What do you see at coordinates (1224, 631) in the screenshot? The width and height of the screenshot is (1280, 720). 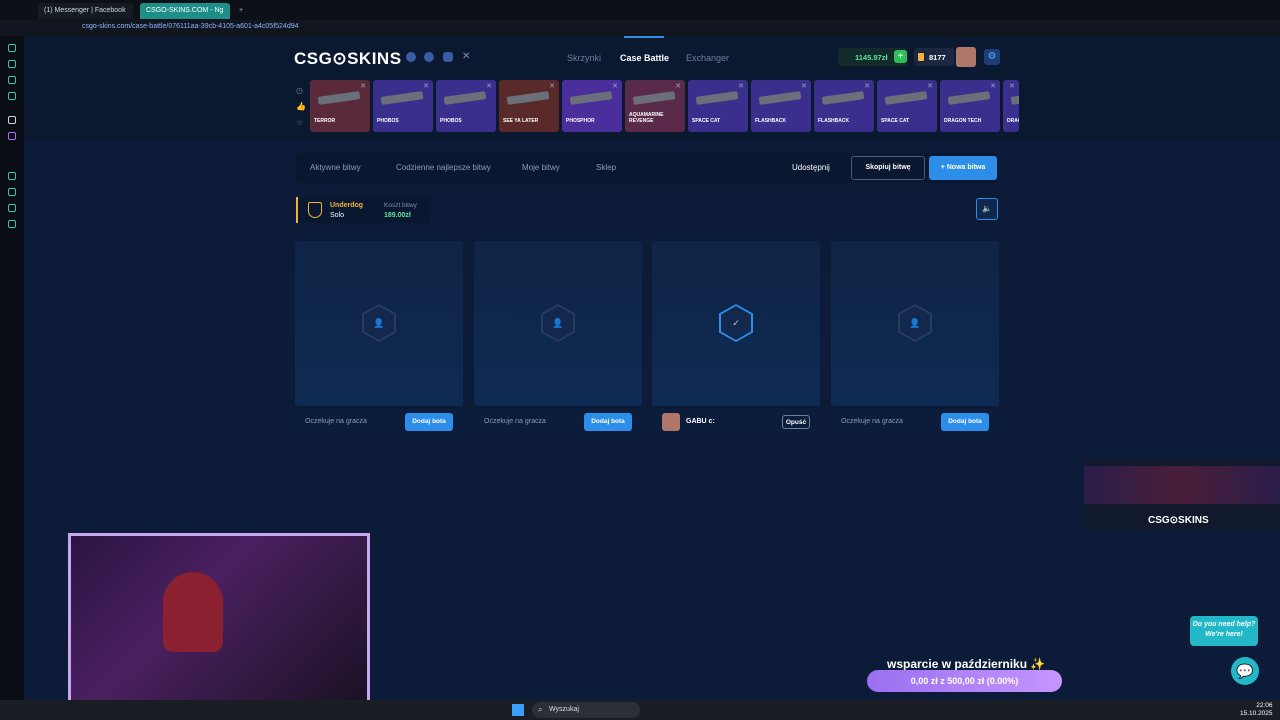 I see `help-tooltip: Do you need help? We're here!` at bounding box center [1224, 631].